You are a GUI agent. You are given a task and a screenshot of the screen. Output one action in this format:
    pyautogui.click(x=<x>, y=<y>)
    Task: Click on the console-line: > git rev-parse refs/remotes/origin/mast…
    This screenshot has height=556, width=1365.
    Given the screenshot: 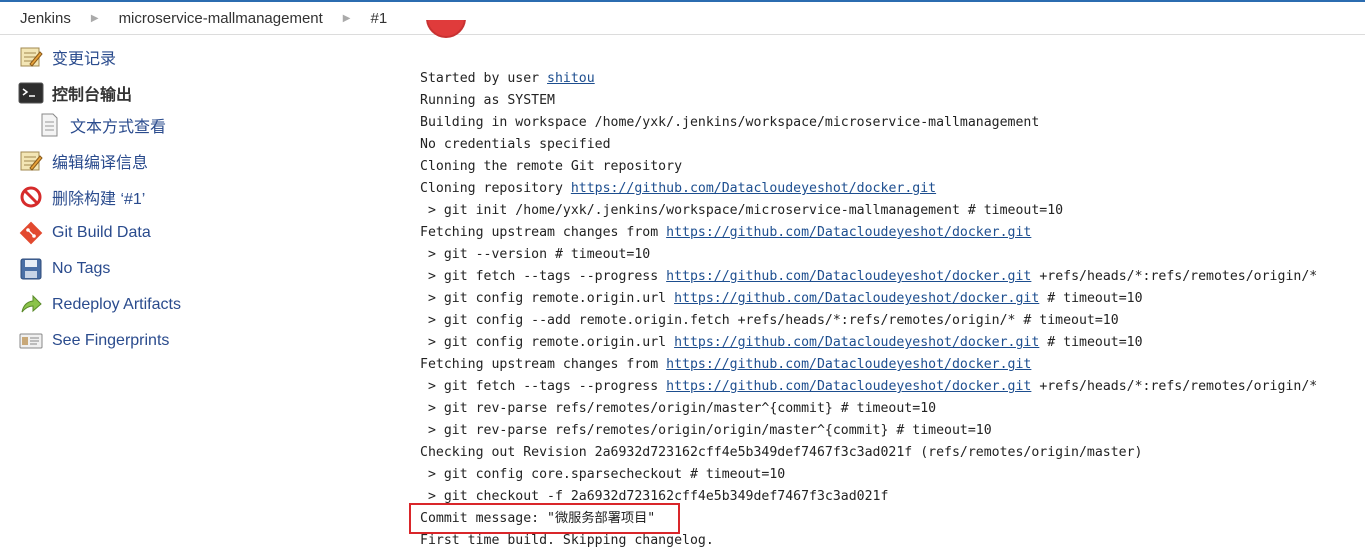 What is the action you would take?
    pyautogui.click(x=890, y=409)
    